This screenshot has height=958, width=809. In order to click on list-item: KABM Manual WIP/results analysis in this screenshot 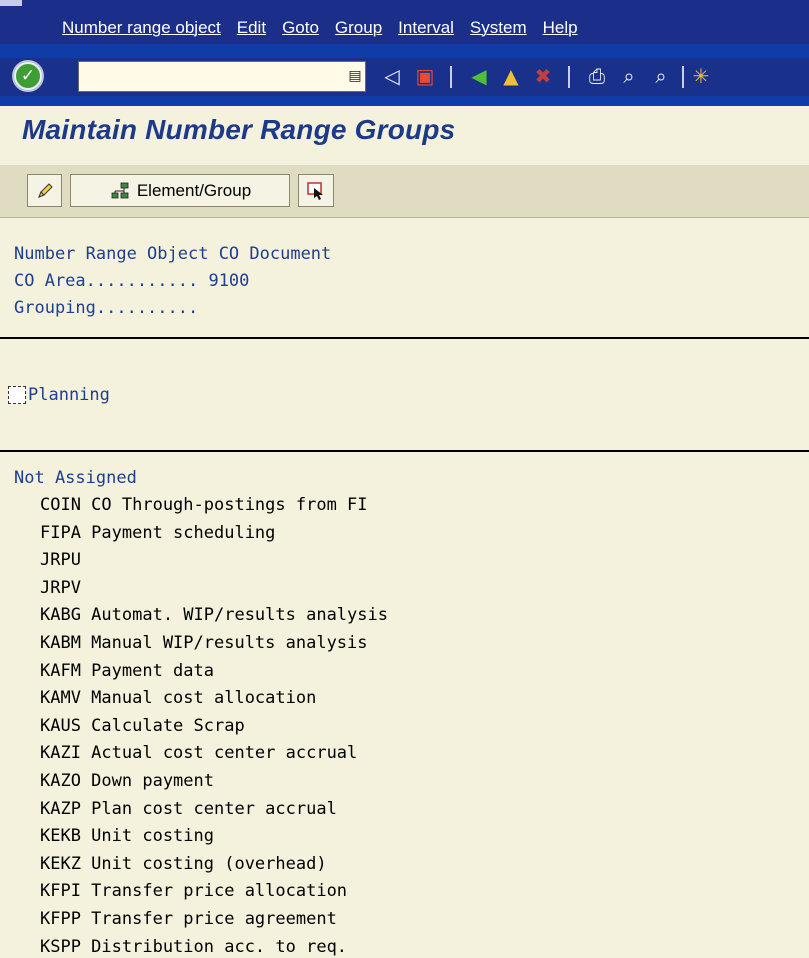, I will do `click(204, 643)`.